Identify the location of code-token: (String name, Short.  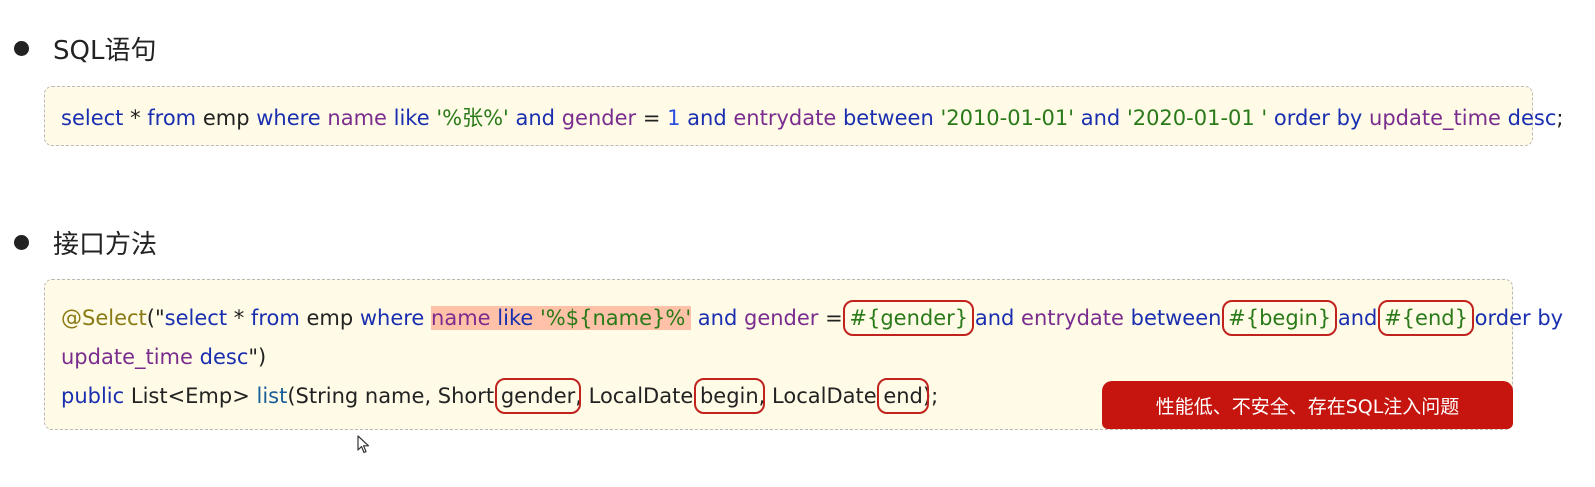
(394, 396).